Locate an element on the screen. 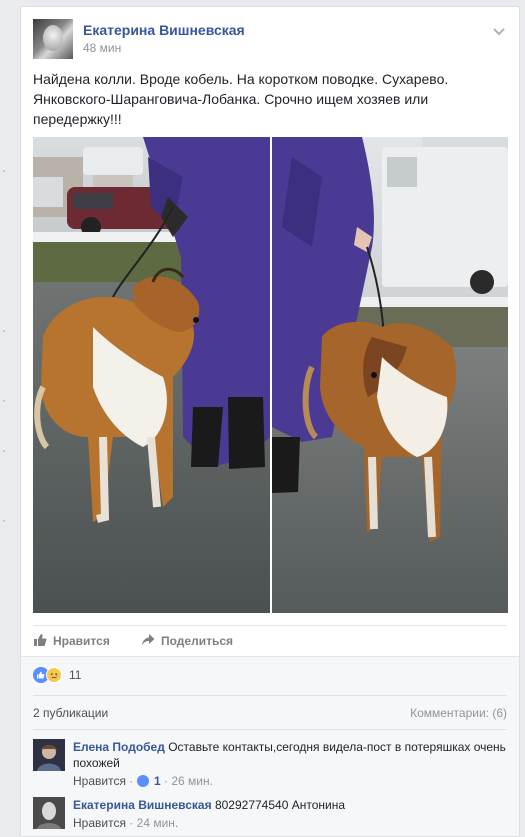 This screenshot has width=525, height=837. comment-like-count: 1 is located at coordinates (157, 781).